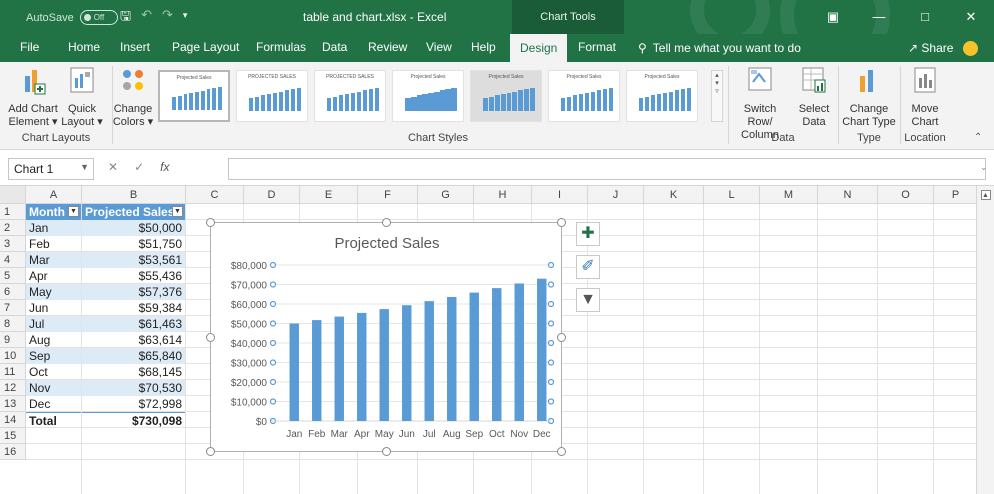 This screenshot has height=494, width=994. What do you see at coordinates (561, 337) in the screenshot?
I see `resize-handle-r` at bounding box center [561, 337].